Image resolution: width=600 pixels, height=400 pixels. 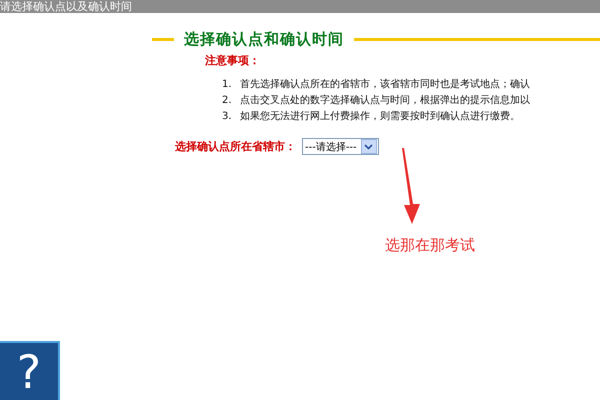 I want to click on arrow-icon, so click(x=411, y=186).